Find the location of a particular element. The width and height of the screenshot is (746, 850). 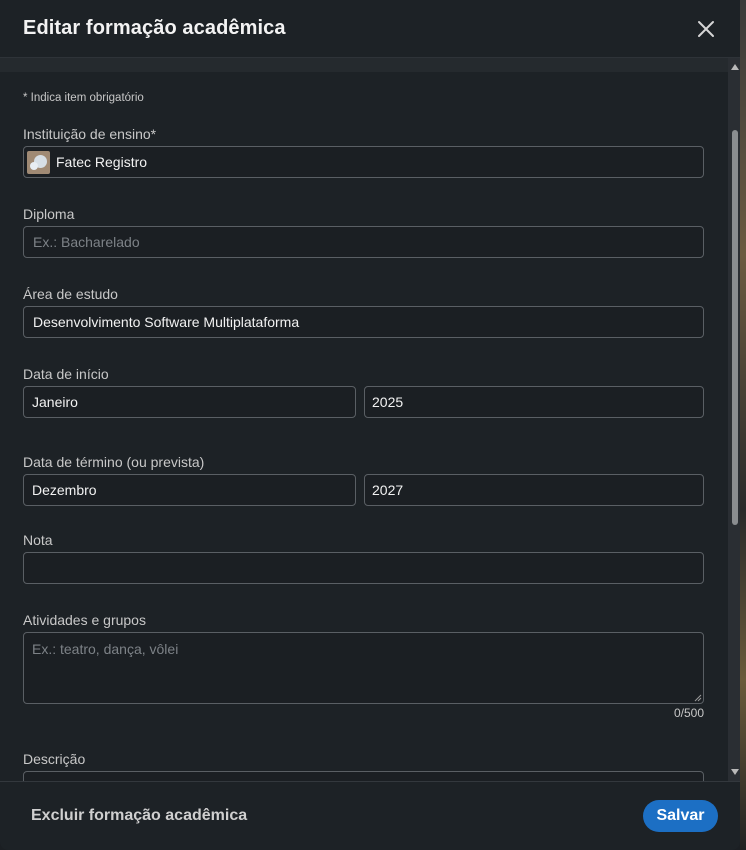

degree-field: Diploma Ex.: Bacharelado is located at coordinates (363, 231).